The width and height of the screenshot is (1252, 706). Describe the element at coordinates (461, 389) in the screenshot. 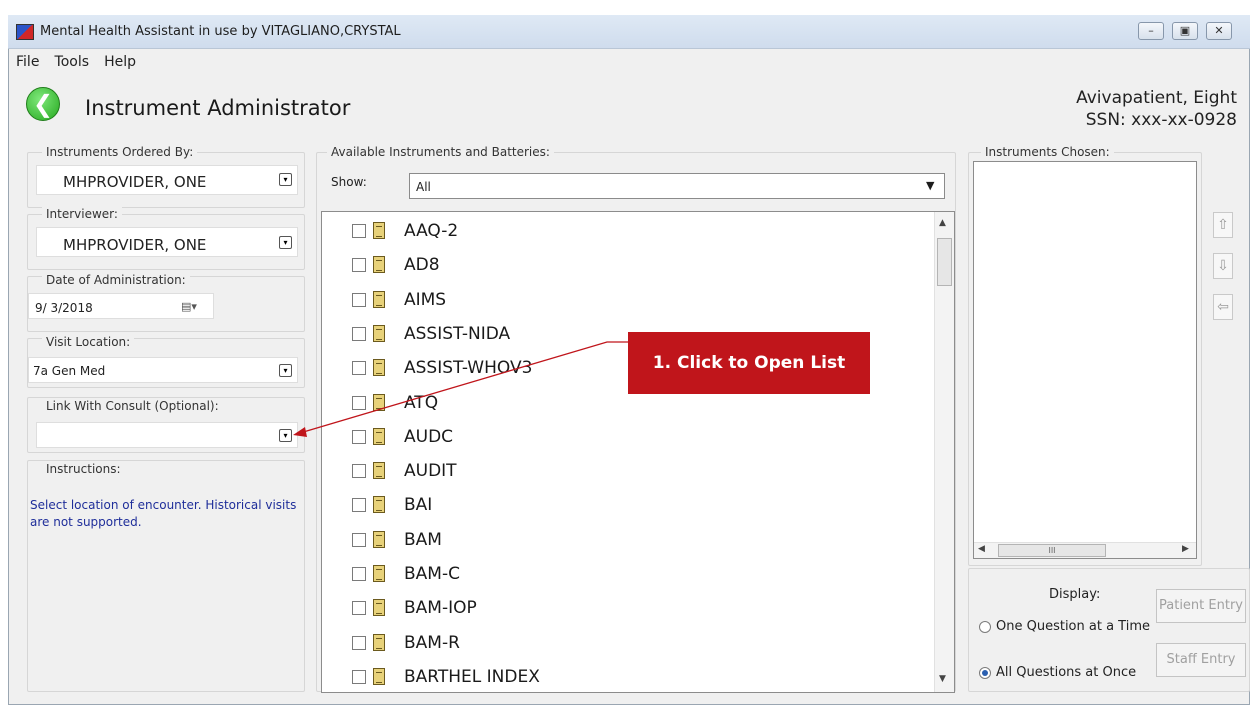

I see `callout-arrow` at that location.